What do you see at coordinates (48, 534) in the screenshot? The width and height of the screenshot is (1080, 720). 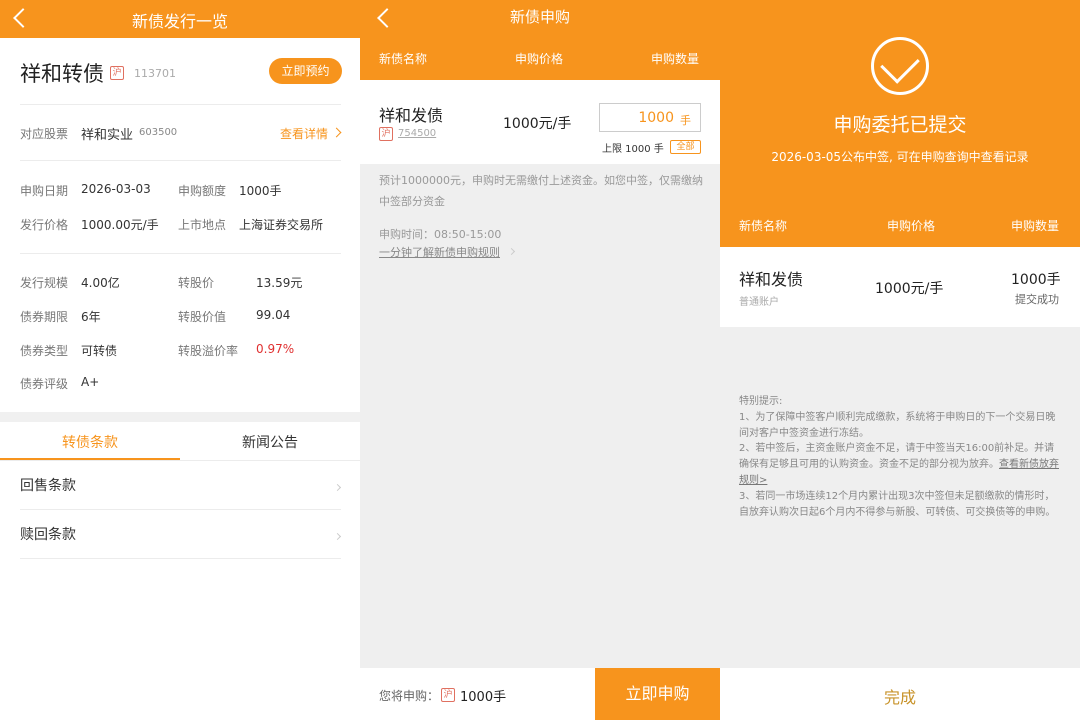 I see `list-item-call-terms: 赎回条款` at bounding box center [48, 534].